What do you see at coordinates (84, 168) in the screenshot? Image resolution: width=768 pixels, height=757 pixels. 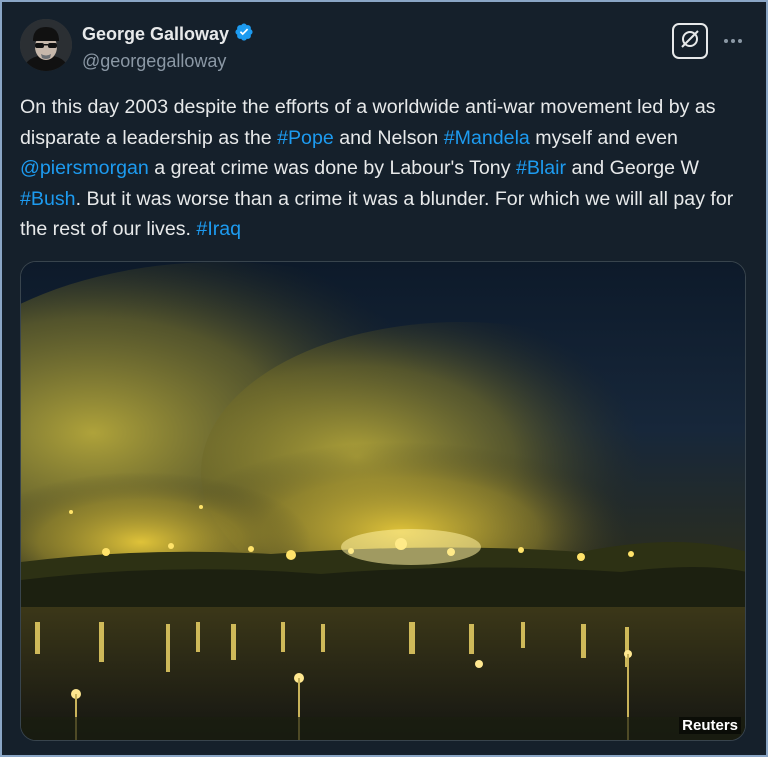 I see `mention-link: @piersmorgan` at bounding box center [84, 168].